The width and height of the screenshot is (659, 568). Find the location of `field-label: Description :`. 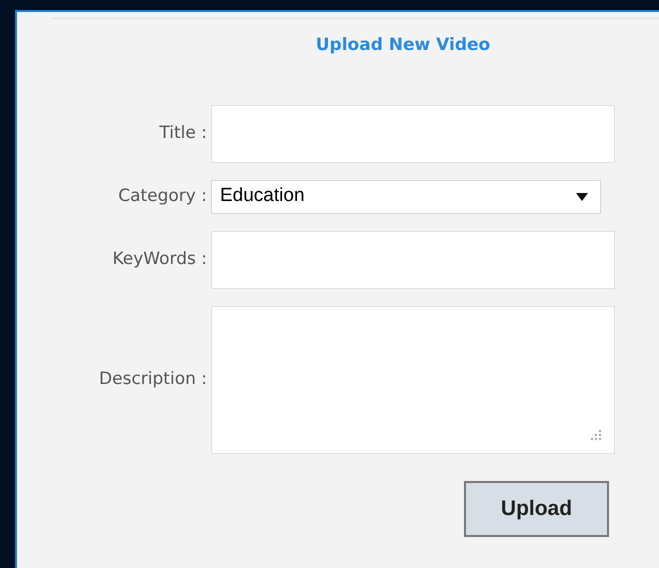

field-label: Description : is located at coordinates (153, 379).